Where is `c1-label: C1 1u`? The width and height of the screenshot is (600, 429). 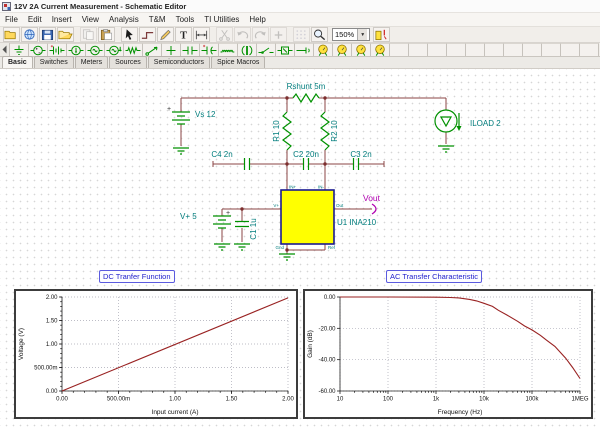
c1-label: C1 1u is located at coordinates (253, 228).